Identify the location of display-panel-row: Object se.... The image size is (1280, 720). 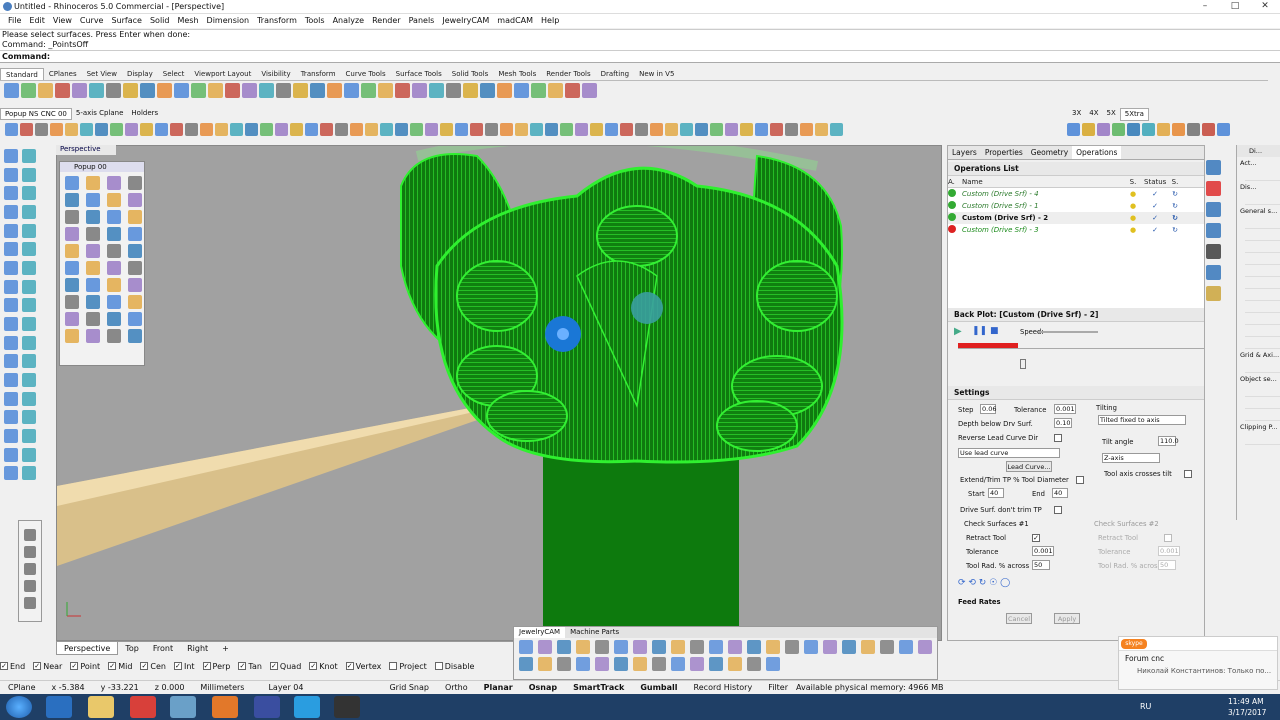
(1258, 379).